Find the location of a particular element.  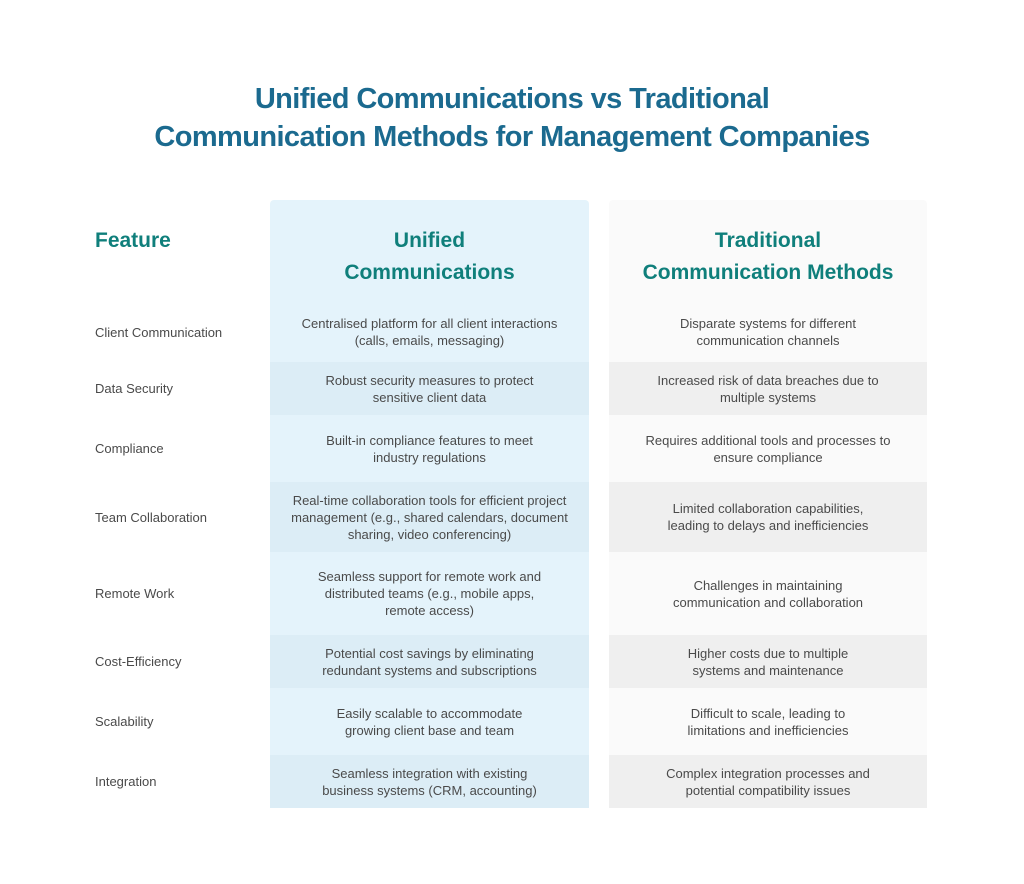

feature-cell: Client Communication is located at coordinates (159, 332).